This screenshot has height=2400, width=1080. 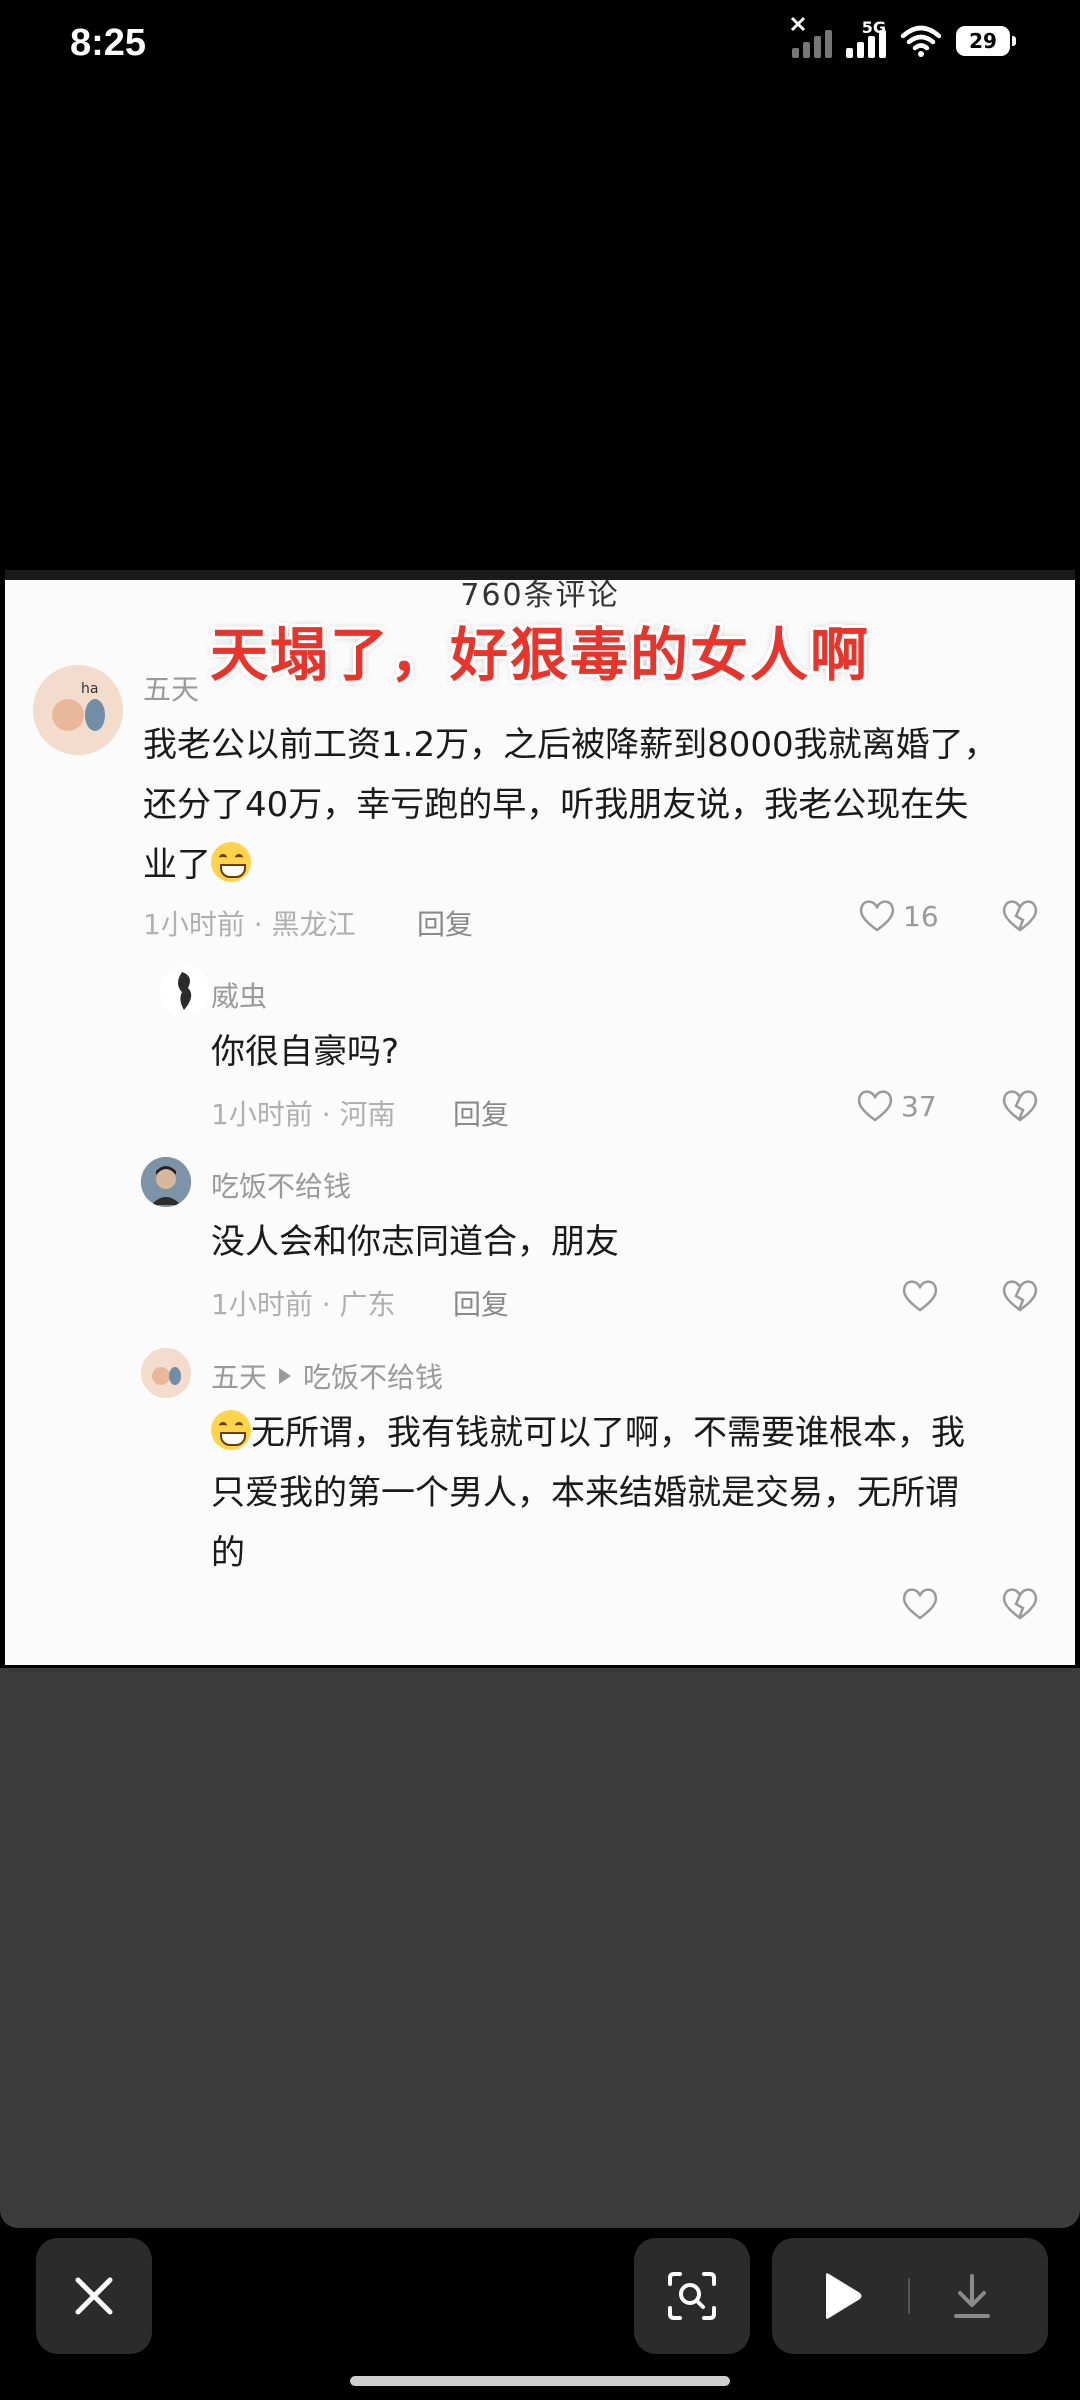 I want to click on comment-text: 你很自豪吗?, so click(x=305, y=1052).